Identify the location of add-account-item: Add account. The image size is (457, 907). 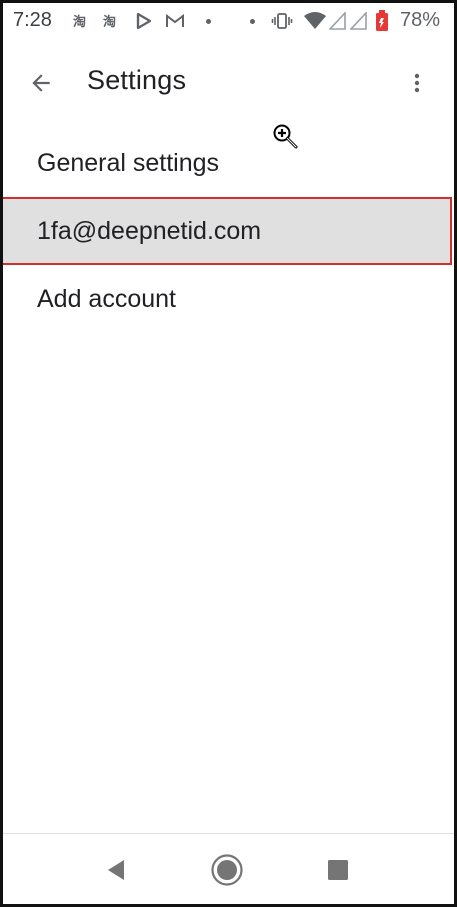
(228, 299).